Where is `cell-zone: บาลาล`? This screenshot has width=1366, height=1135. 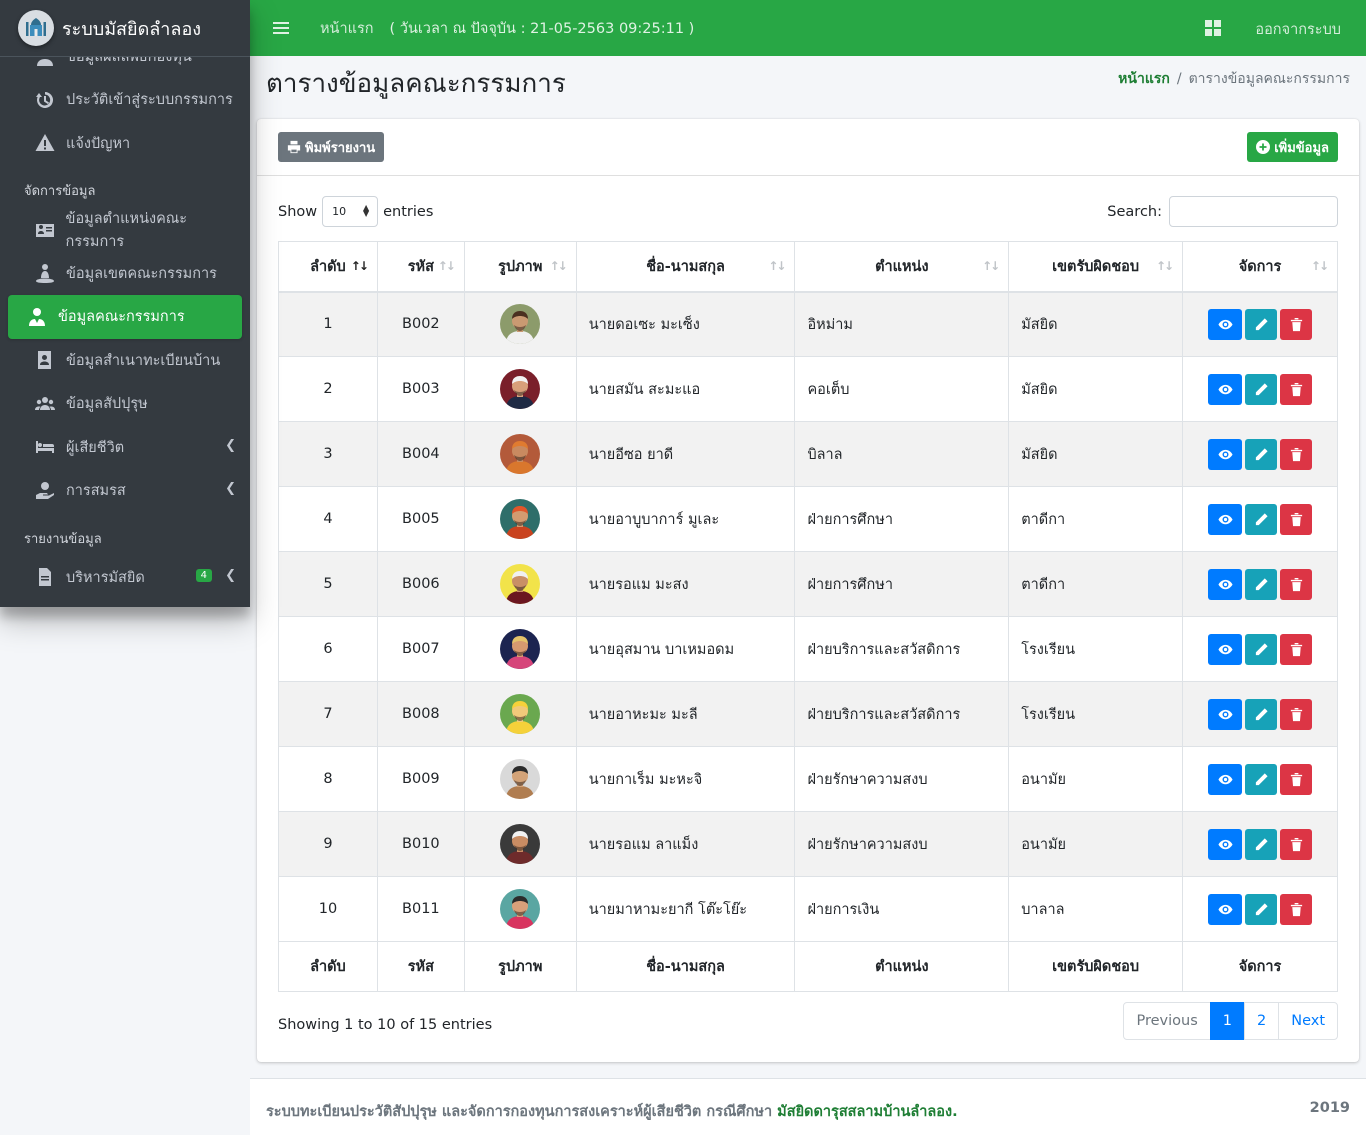
cell-zone: บาลาล is located at coordinates (1096, 909).